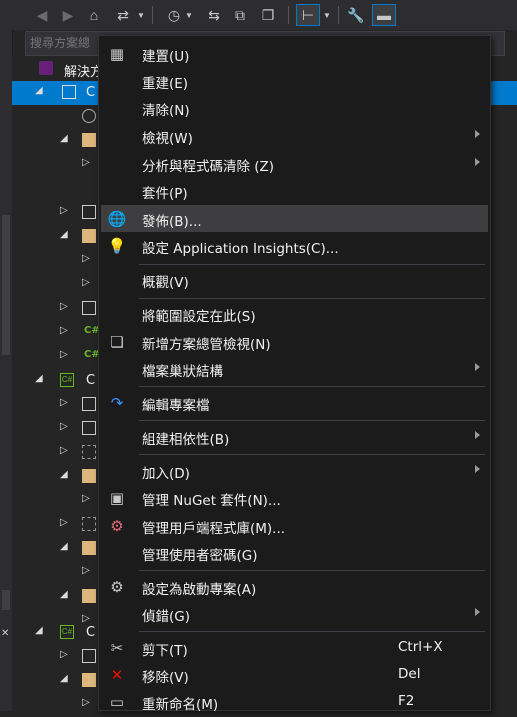 The height and width of the screenshot is (717, 517). I want to click on strip-scroll-thumb, so click(6, 285).